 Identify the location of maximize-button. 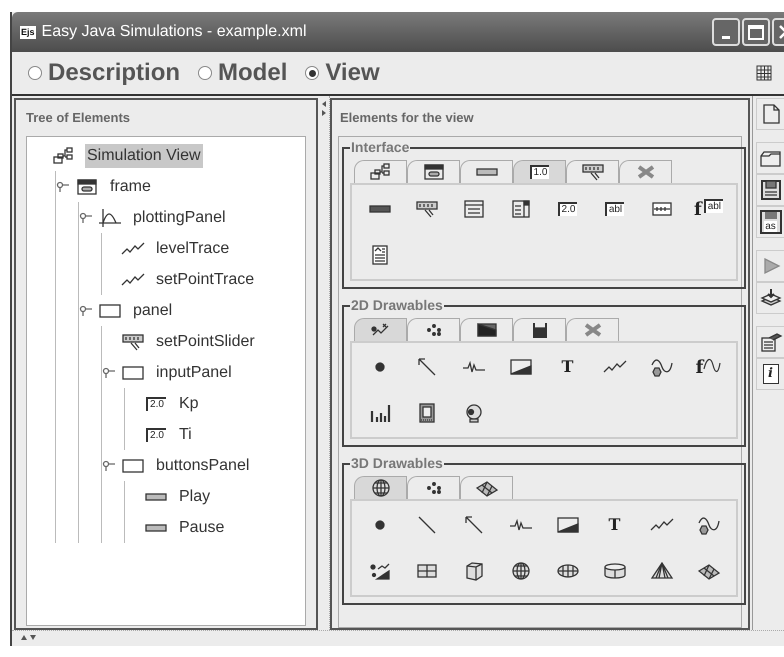
(756, 32).